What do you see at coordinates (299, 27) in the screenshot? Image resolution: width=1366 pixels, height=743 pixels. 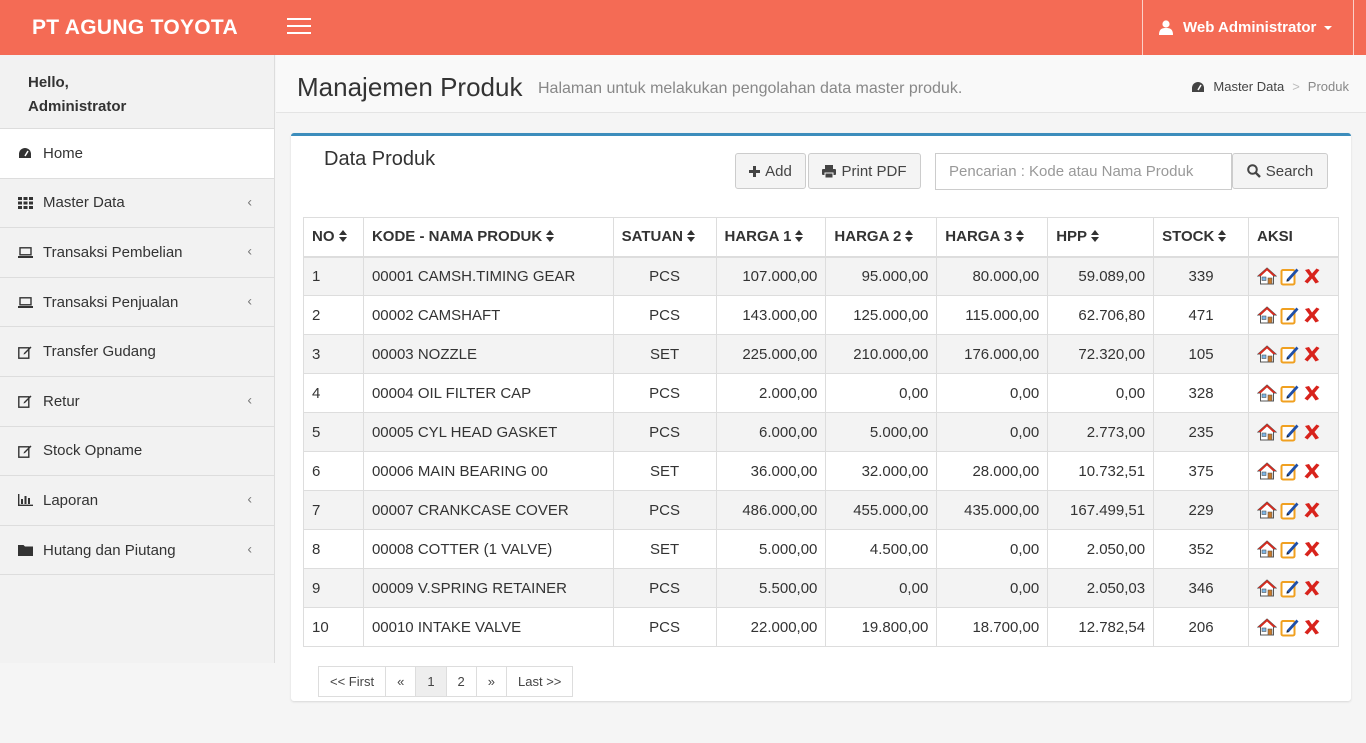 I see `sidebar-toggle-icon` at bounding box center [299, 27].